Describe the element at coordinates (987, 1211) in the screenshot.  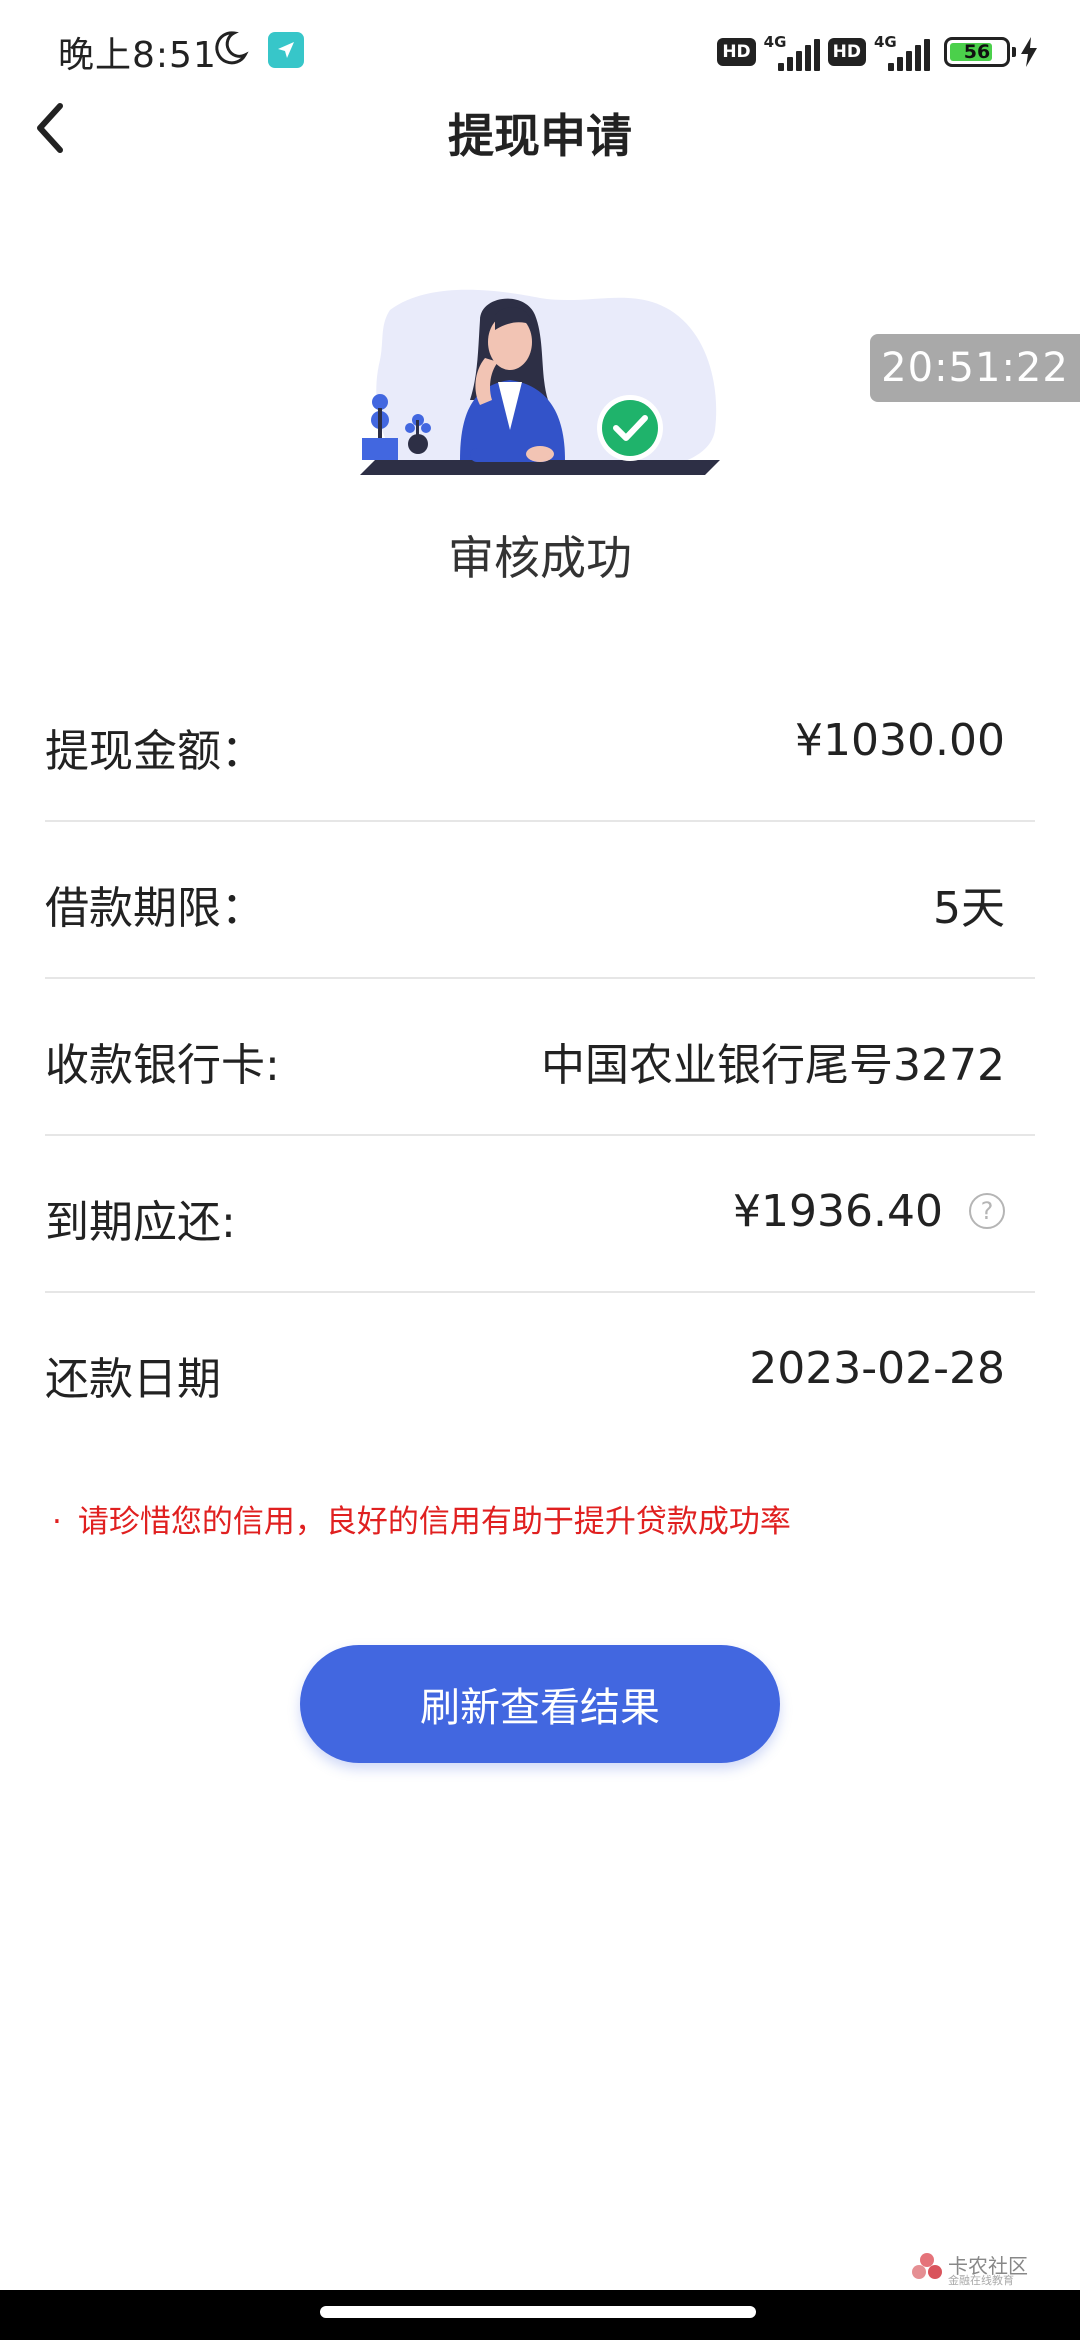
I see `help-icon: ?` at that location.